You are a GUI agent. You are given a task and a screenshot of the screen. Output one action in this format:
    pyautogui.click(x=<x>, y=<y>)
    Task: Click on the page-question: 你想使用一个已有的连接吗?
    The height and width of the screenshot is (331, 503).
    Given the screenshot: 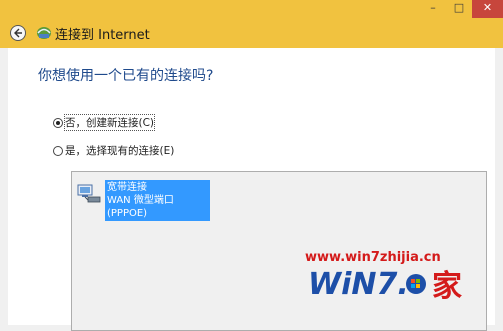 What is the action you would take?
    pyautogui.click(x=126, y=76)
    